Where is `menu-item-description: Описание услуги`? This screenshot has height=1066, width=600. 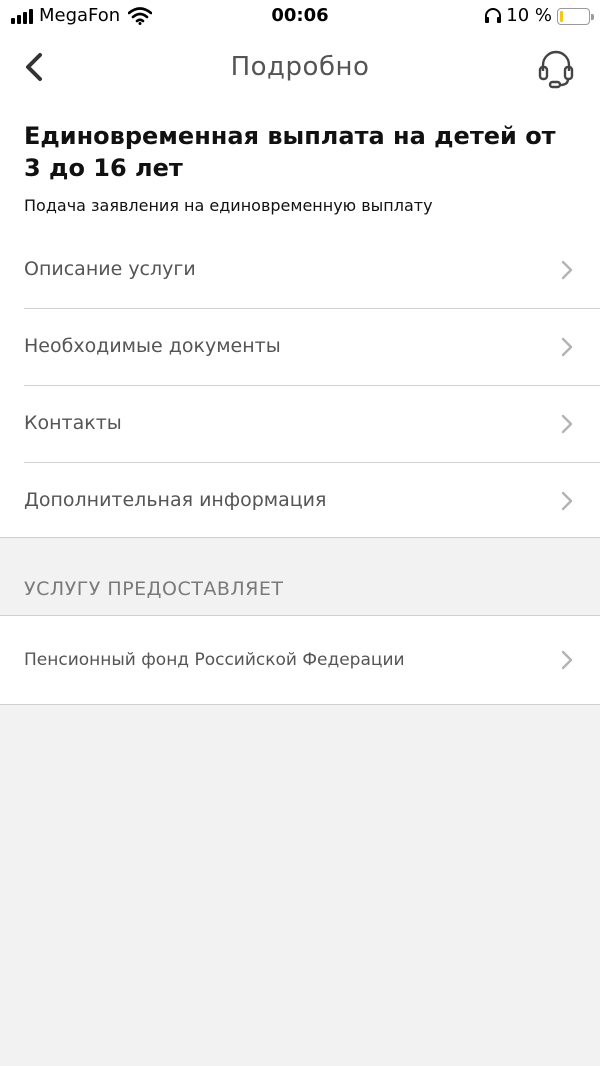 menu-item-description: Описание услуги is located at coordinates (300, 270).